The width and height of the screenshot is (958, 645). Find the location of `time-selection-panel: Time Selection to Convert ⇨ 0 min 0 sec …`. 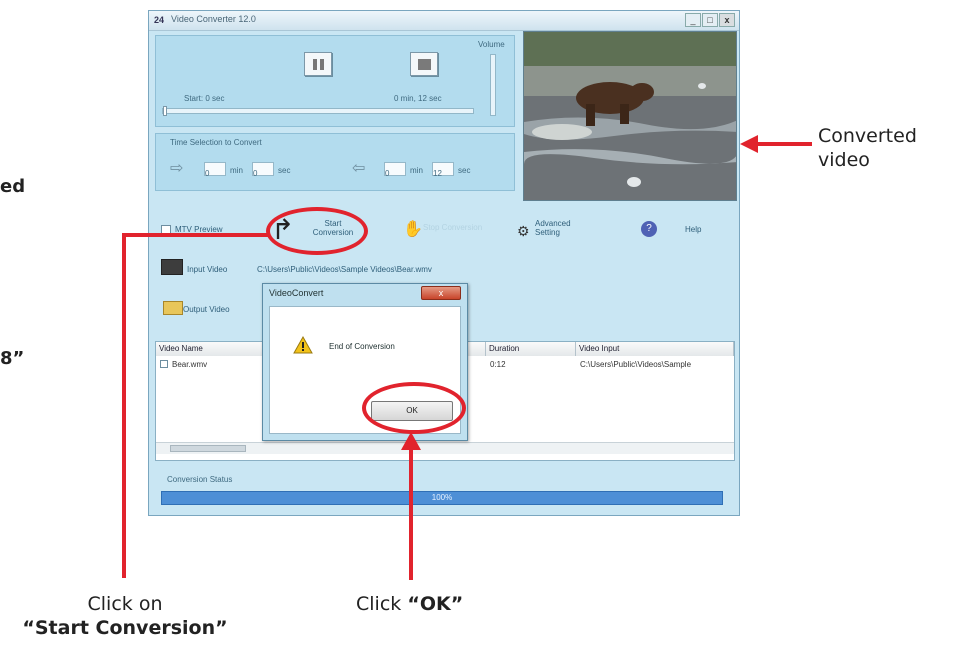

time-selection-panel: Time Selection to Convert ⇨ 0 min 0 sec … is located at coordinates (335, 162).